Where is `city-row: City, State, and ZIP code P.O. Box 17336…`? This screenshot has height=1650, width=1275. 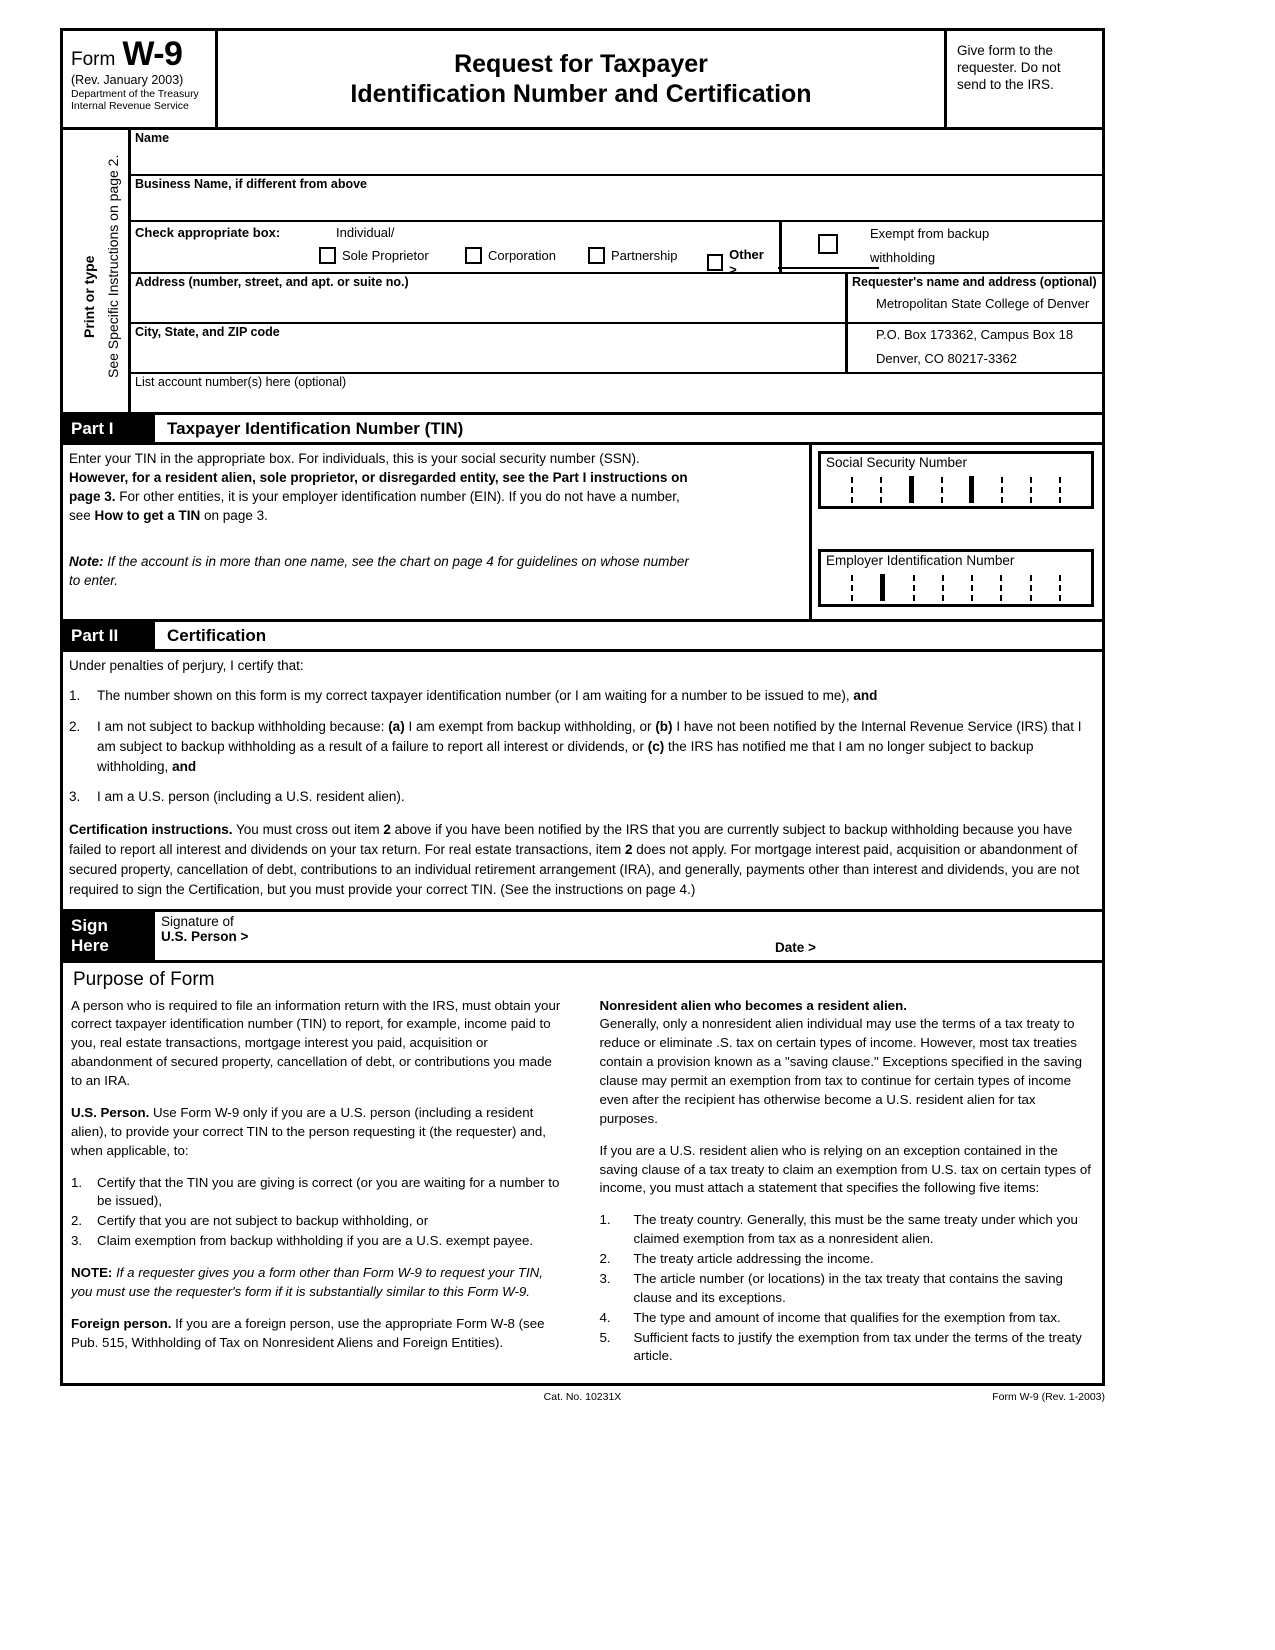 city-row: City, State, and ZIP code P.O. Box 17336… is located at coordinates (616, 349).